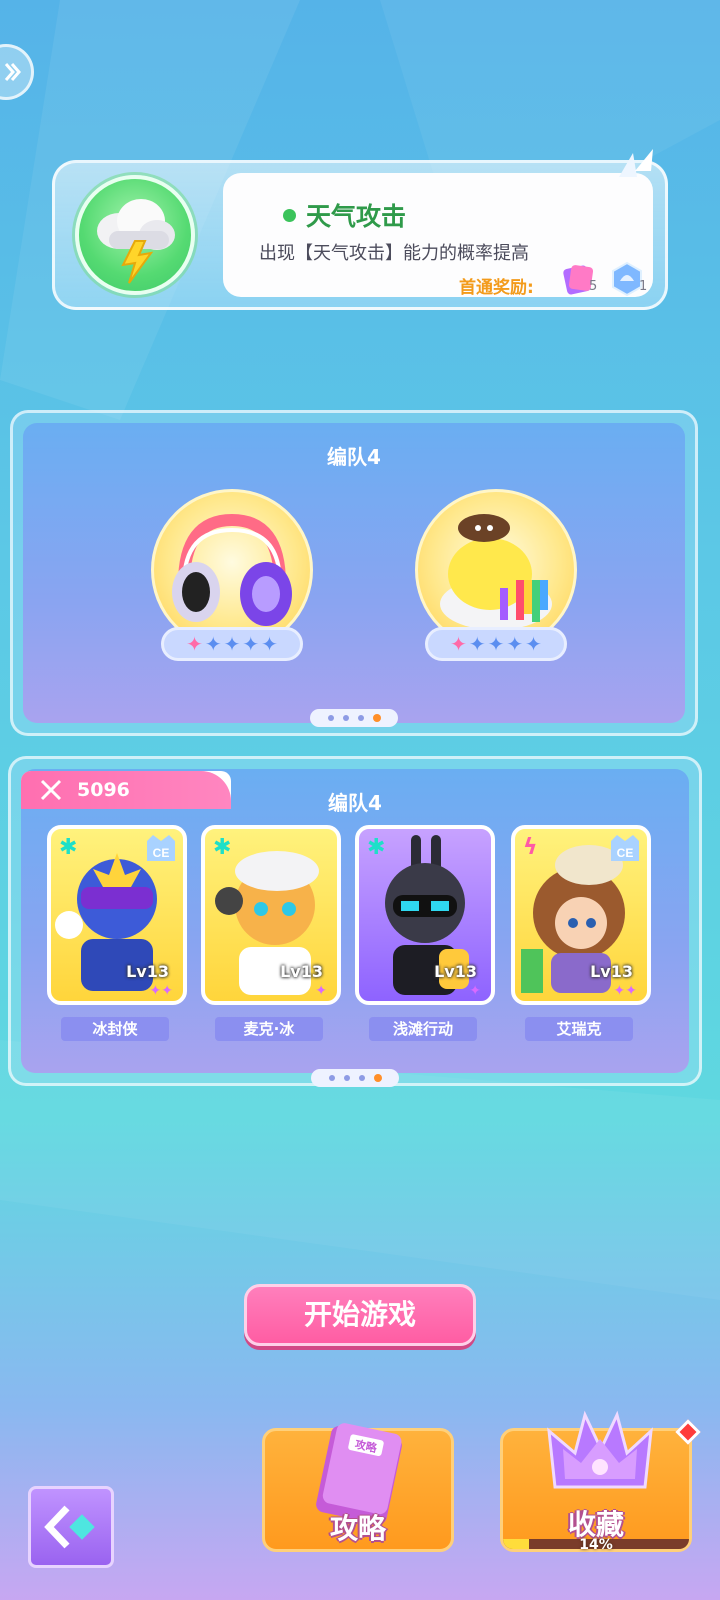  I want to click on weather-title: 天气攻击, so click(344, 215).